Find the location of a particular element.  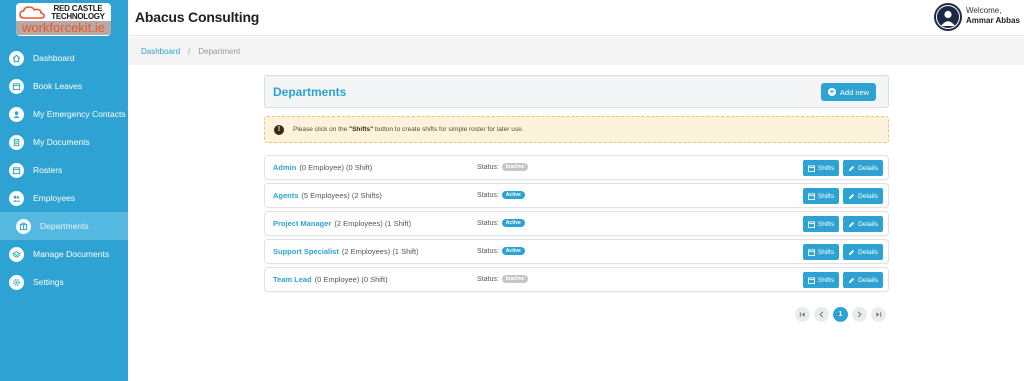

department-name-link: Agents is located at coordinates (285, 195).